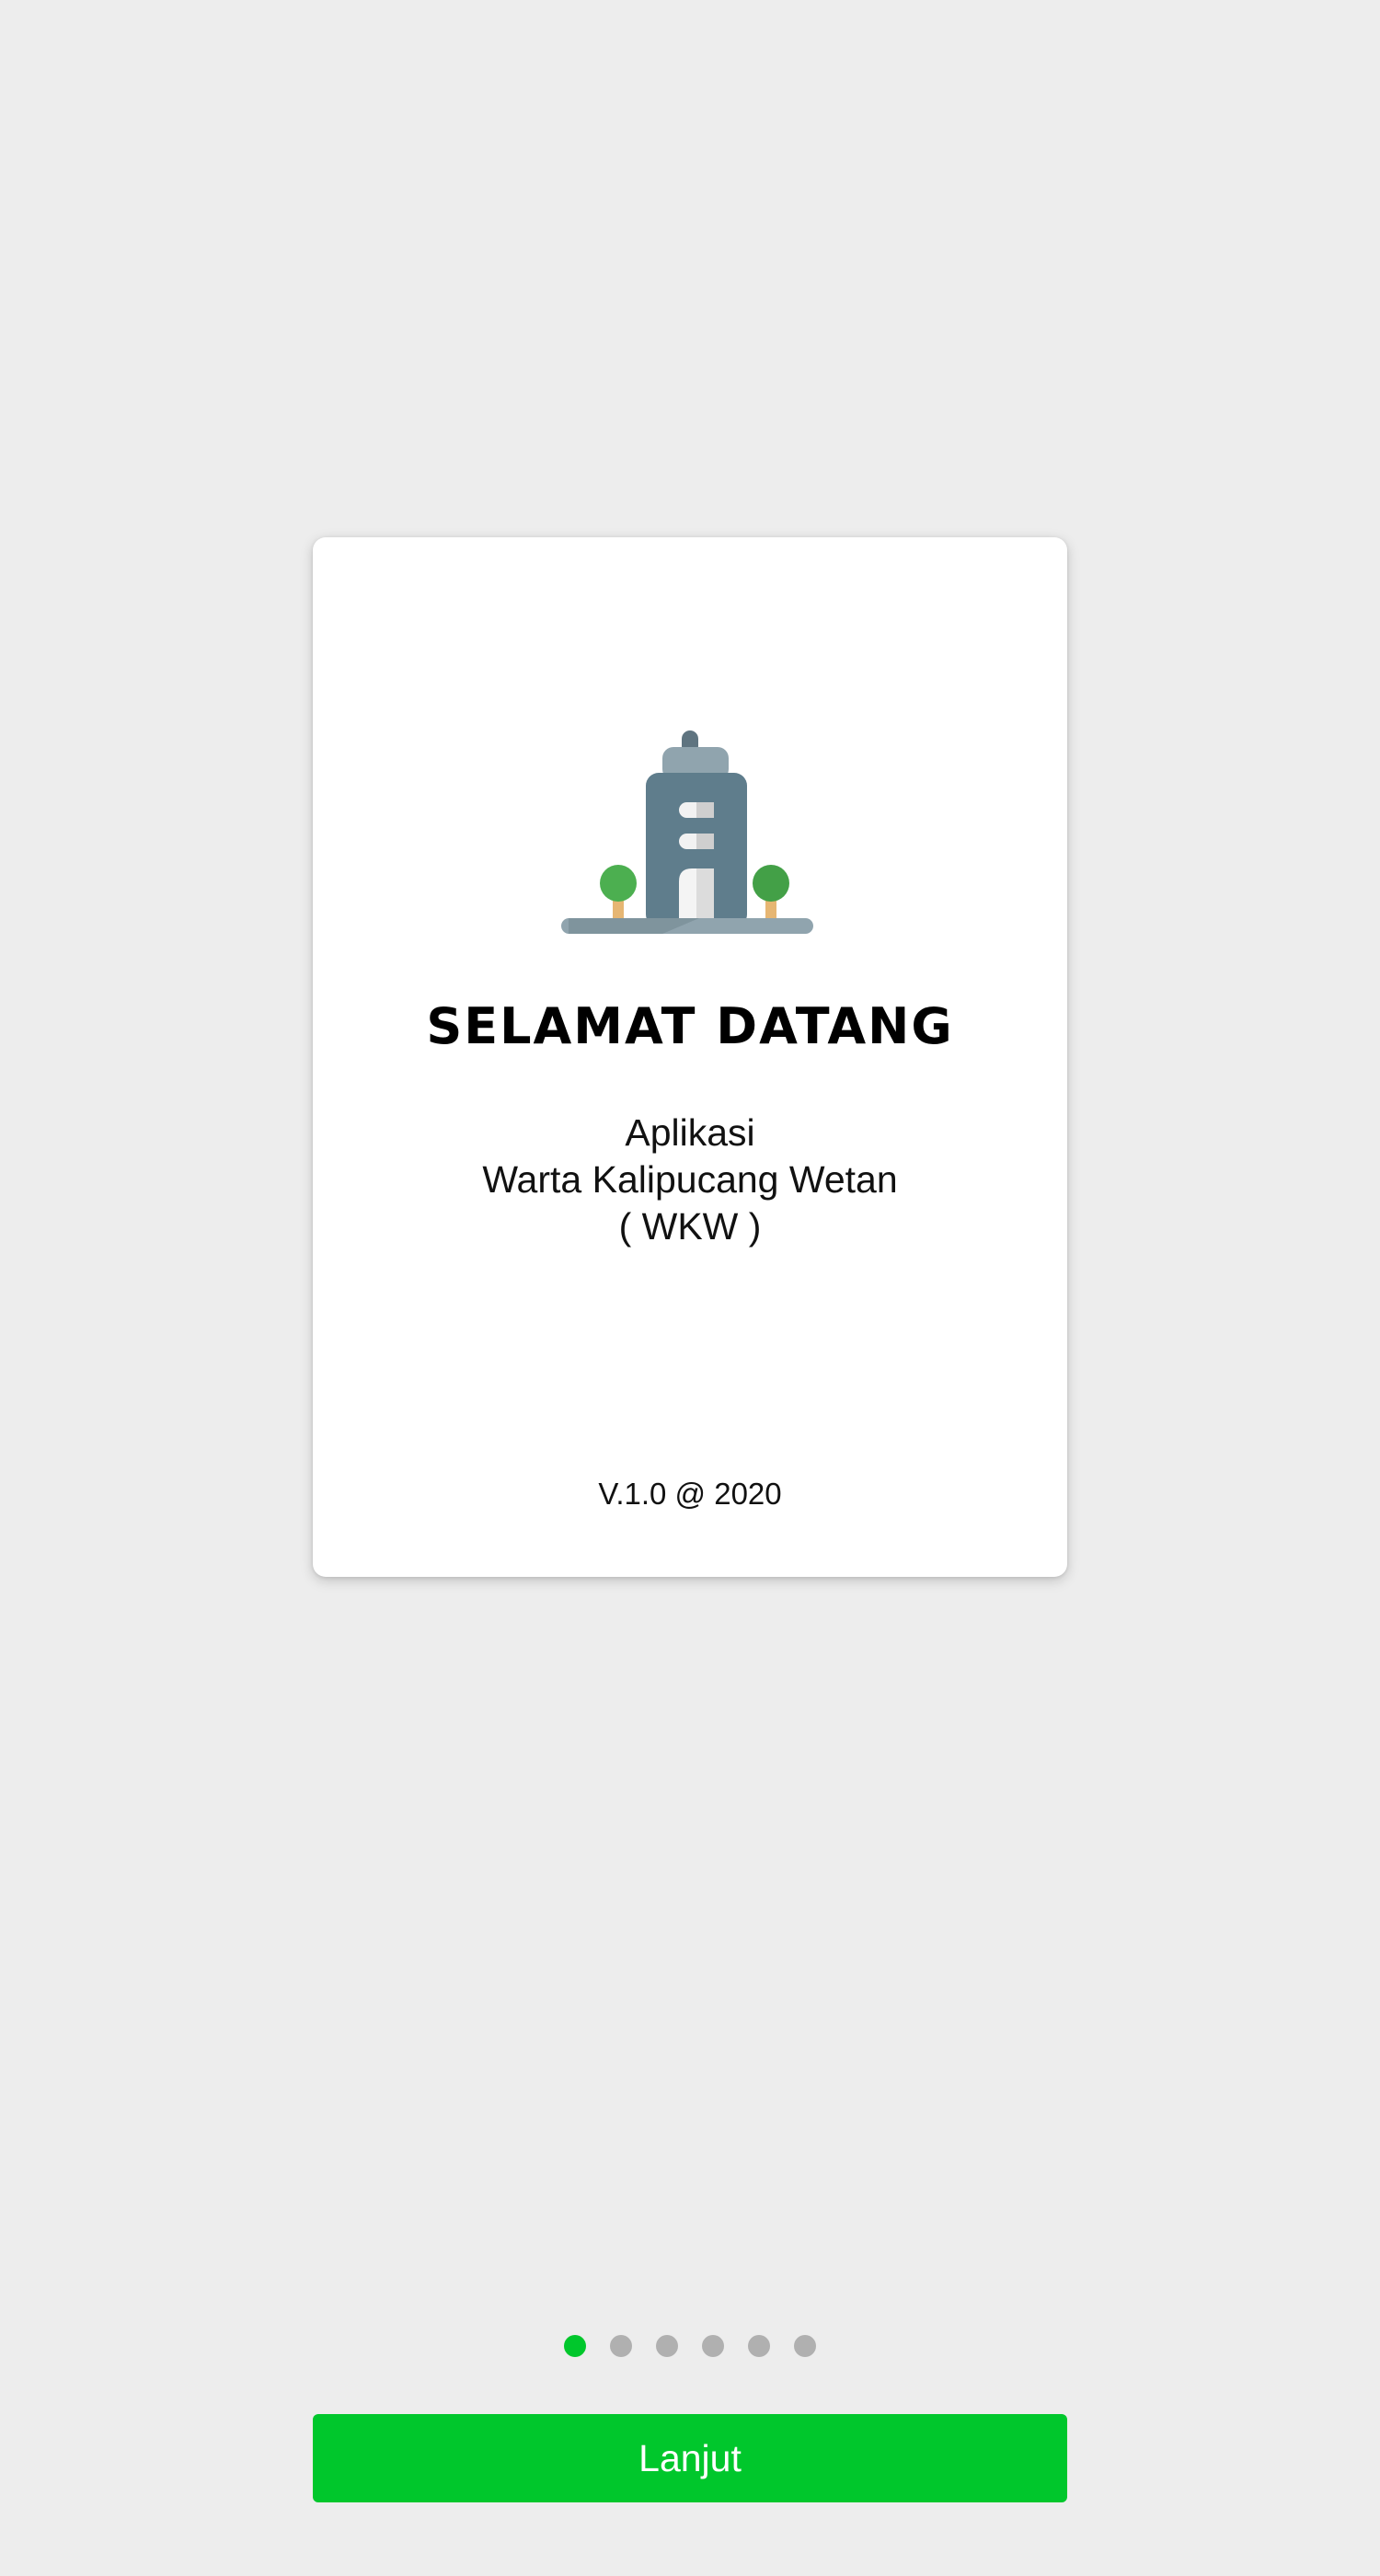 This screenshot has width=1380, height=2576. What do you see at coordinates (690, 1132) in the screenshot?
I see `subtitle-line: Aplikasi` at bounding box center [690, 1132].